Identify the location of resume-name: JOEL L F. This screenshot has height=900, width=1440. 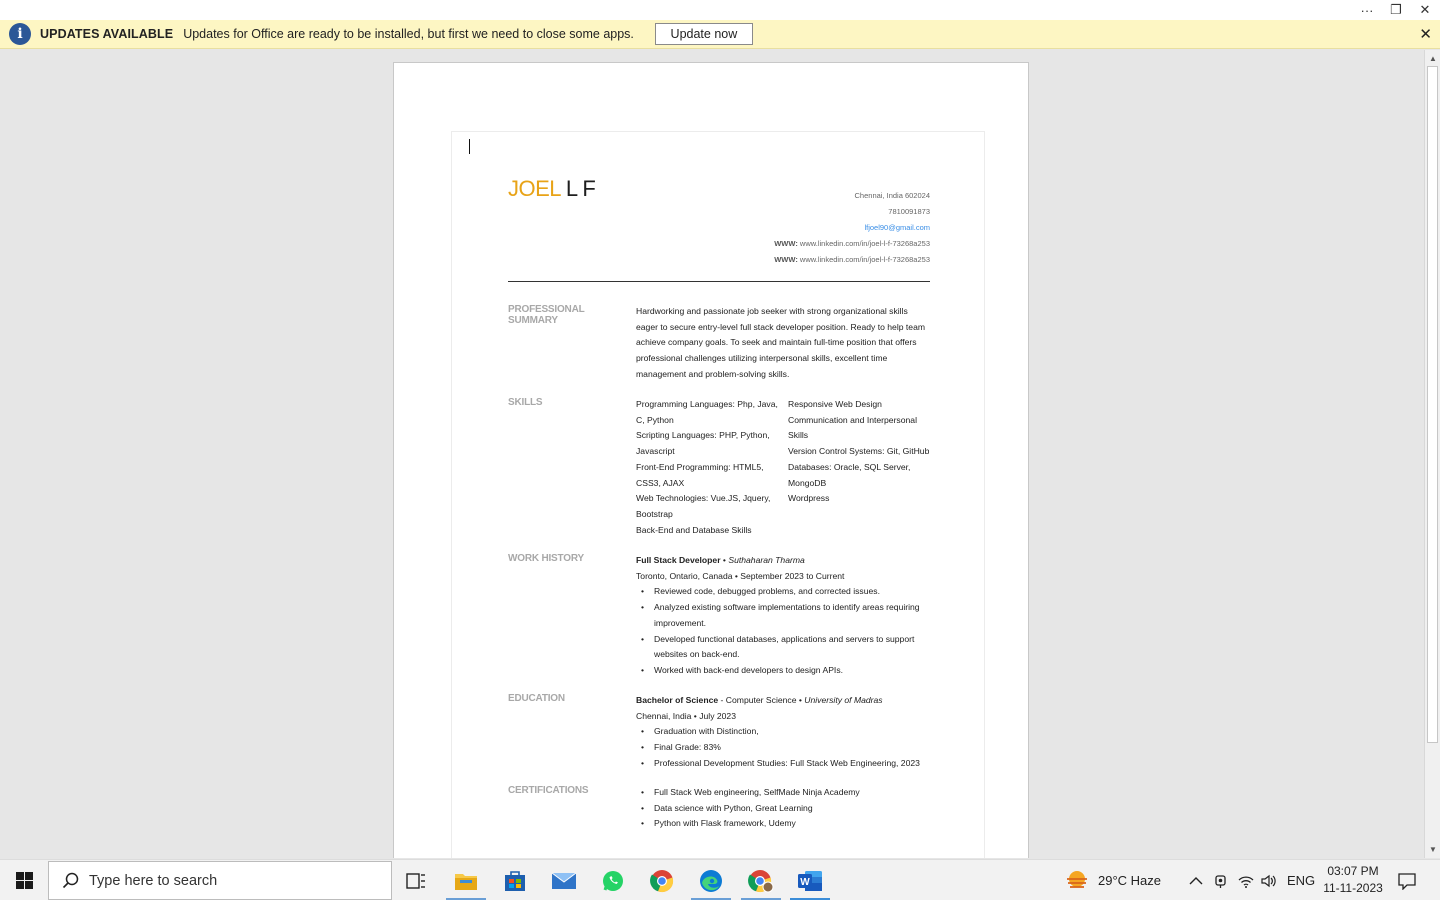
(552, 189).